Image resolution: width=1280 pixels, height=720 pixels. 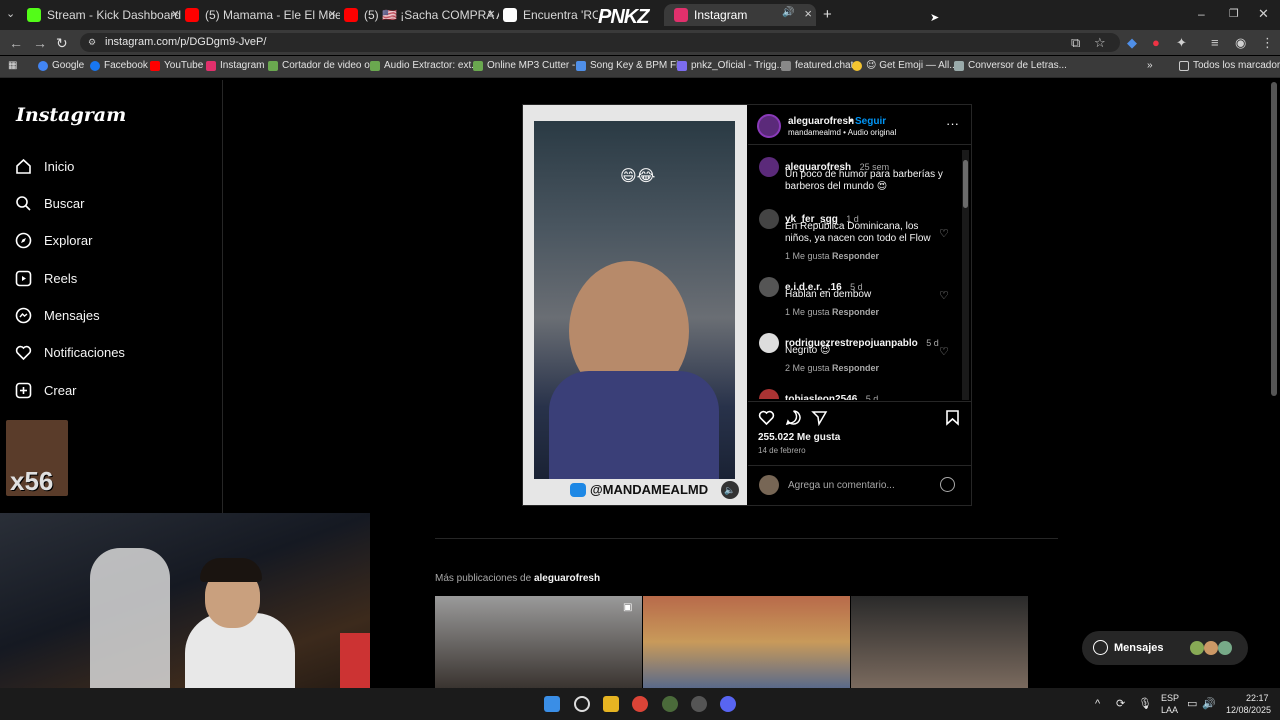 I want to click on bookmarks-overflow-button: », so click(x=1150, y=65).